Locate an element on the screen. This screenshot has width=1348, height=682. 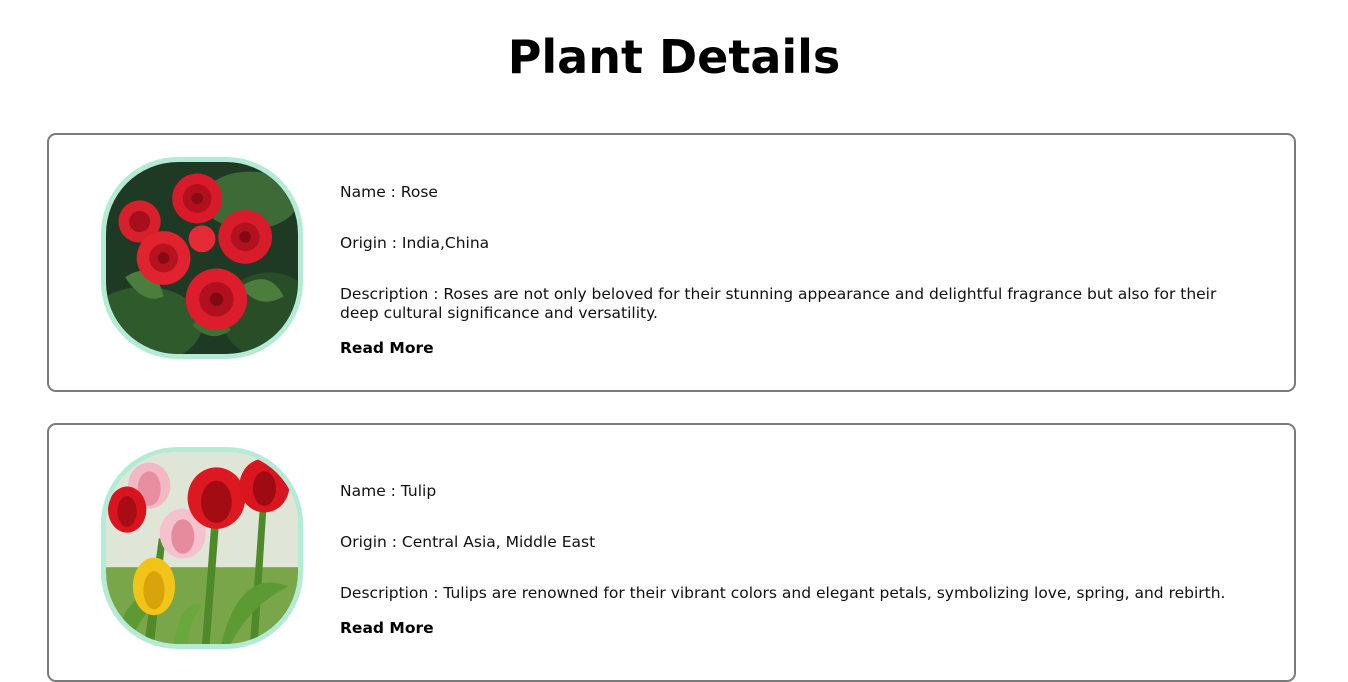
tulip-photo is located at coordinates (202, 548).